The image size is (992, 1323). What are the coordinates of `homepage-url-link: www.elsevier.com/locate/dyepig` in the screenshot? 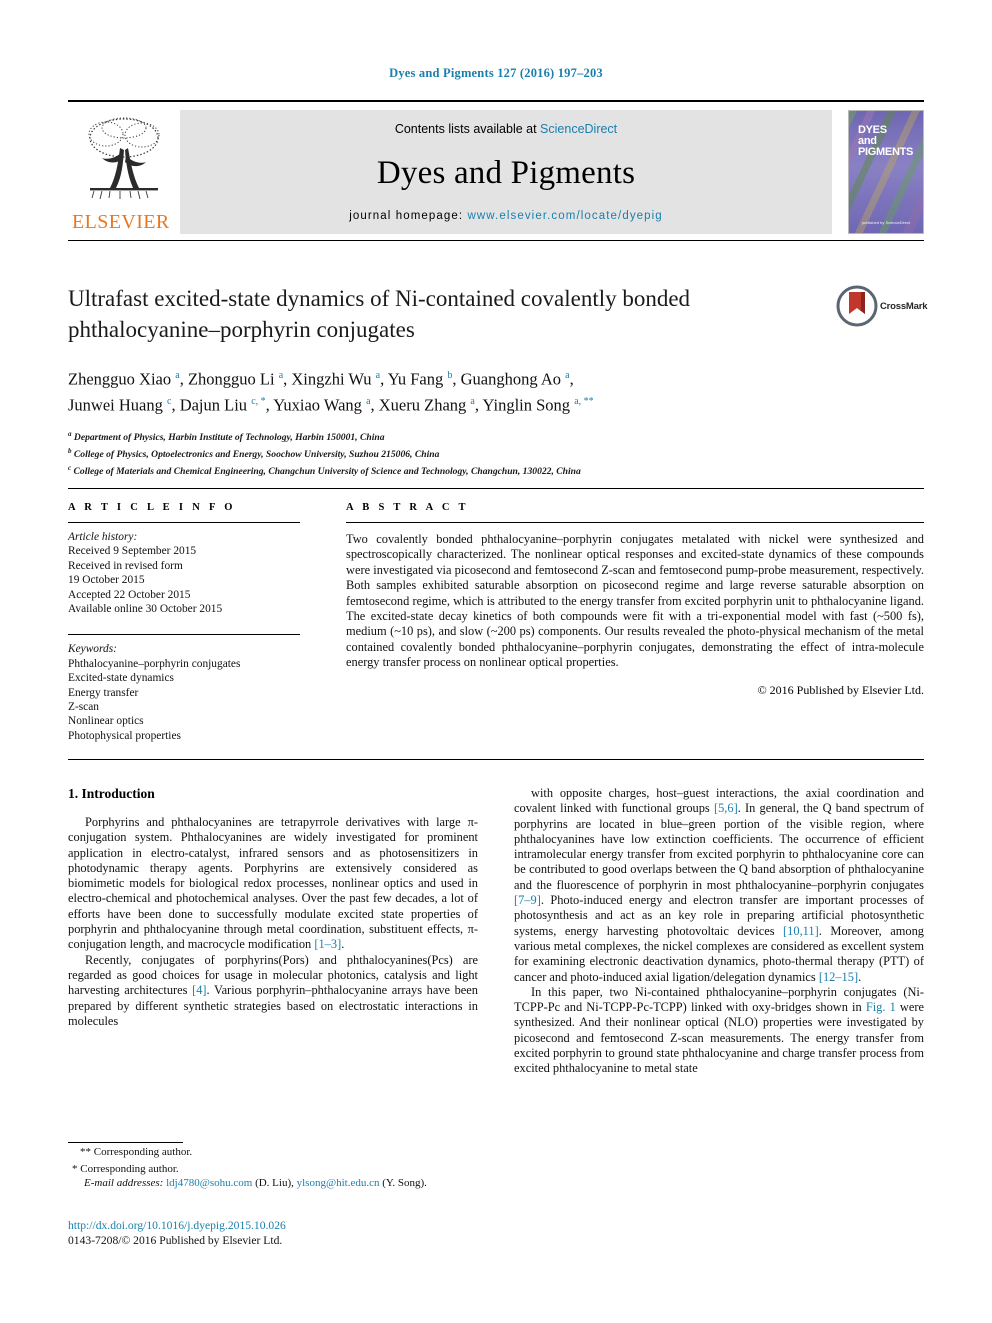 It's located at (564, 216).